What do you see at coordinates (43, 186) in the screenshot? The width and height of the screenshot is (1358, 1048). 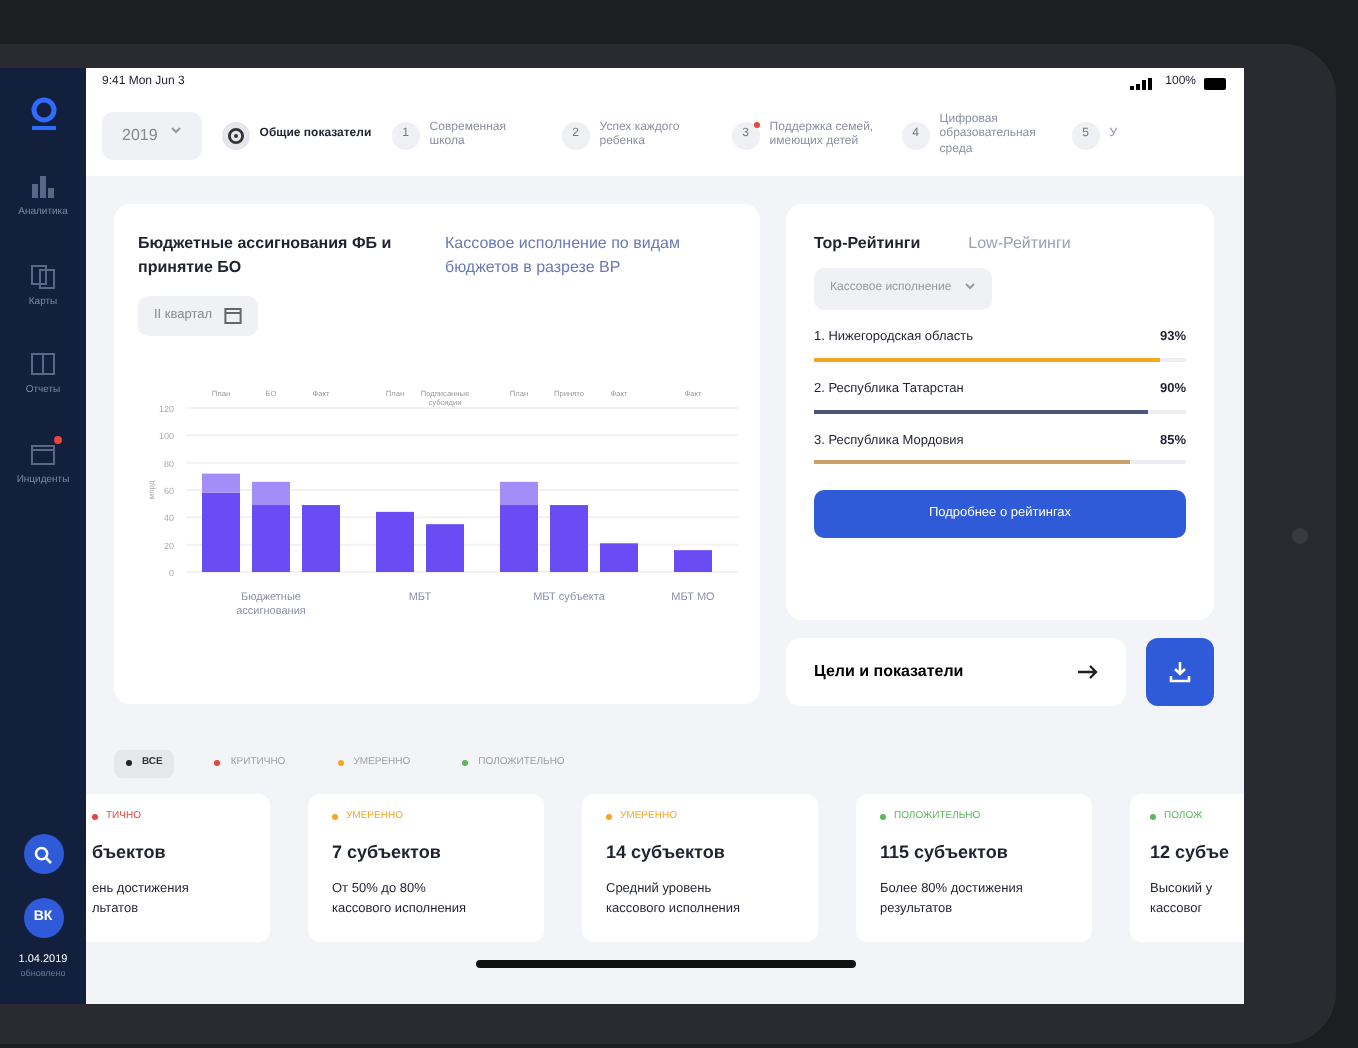 I see `bar-chart-icon` at bounding box center [43, 186].